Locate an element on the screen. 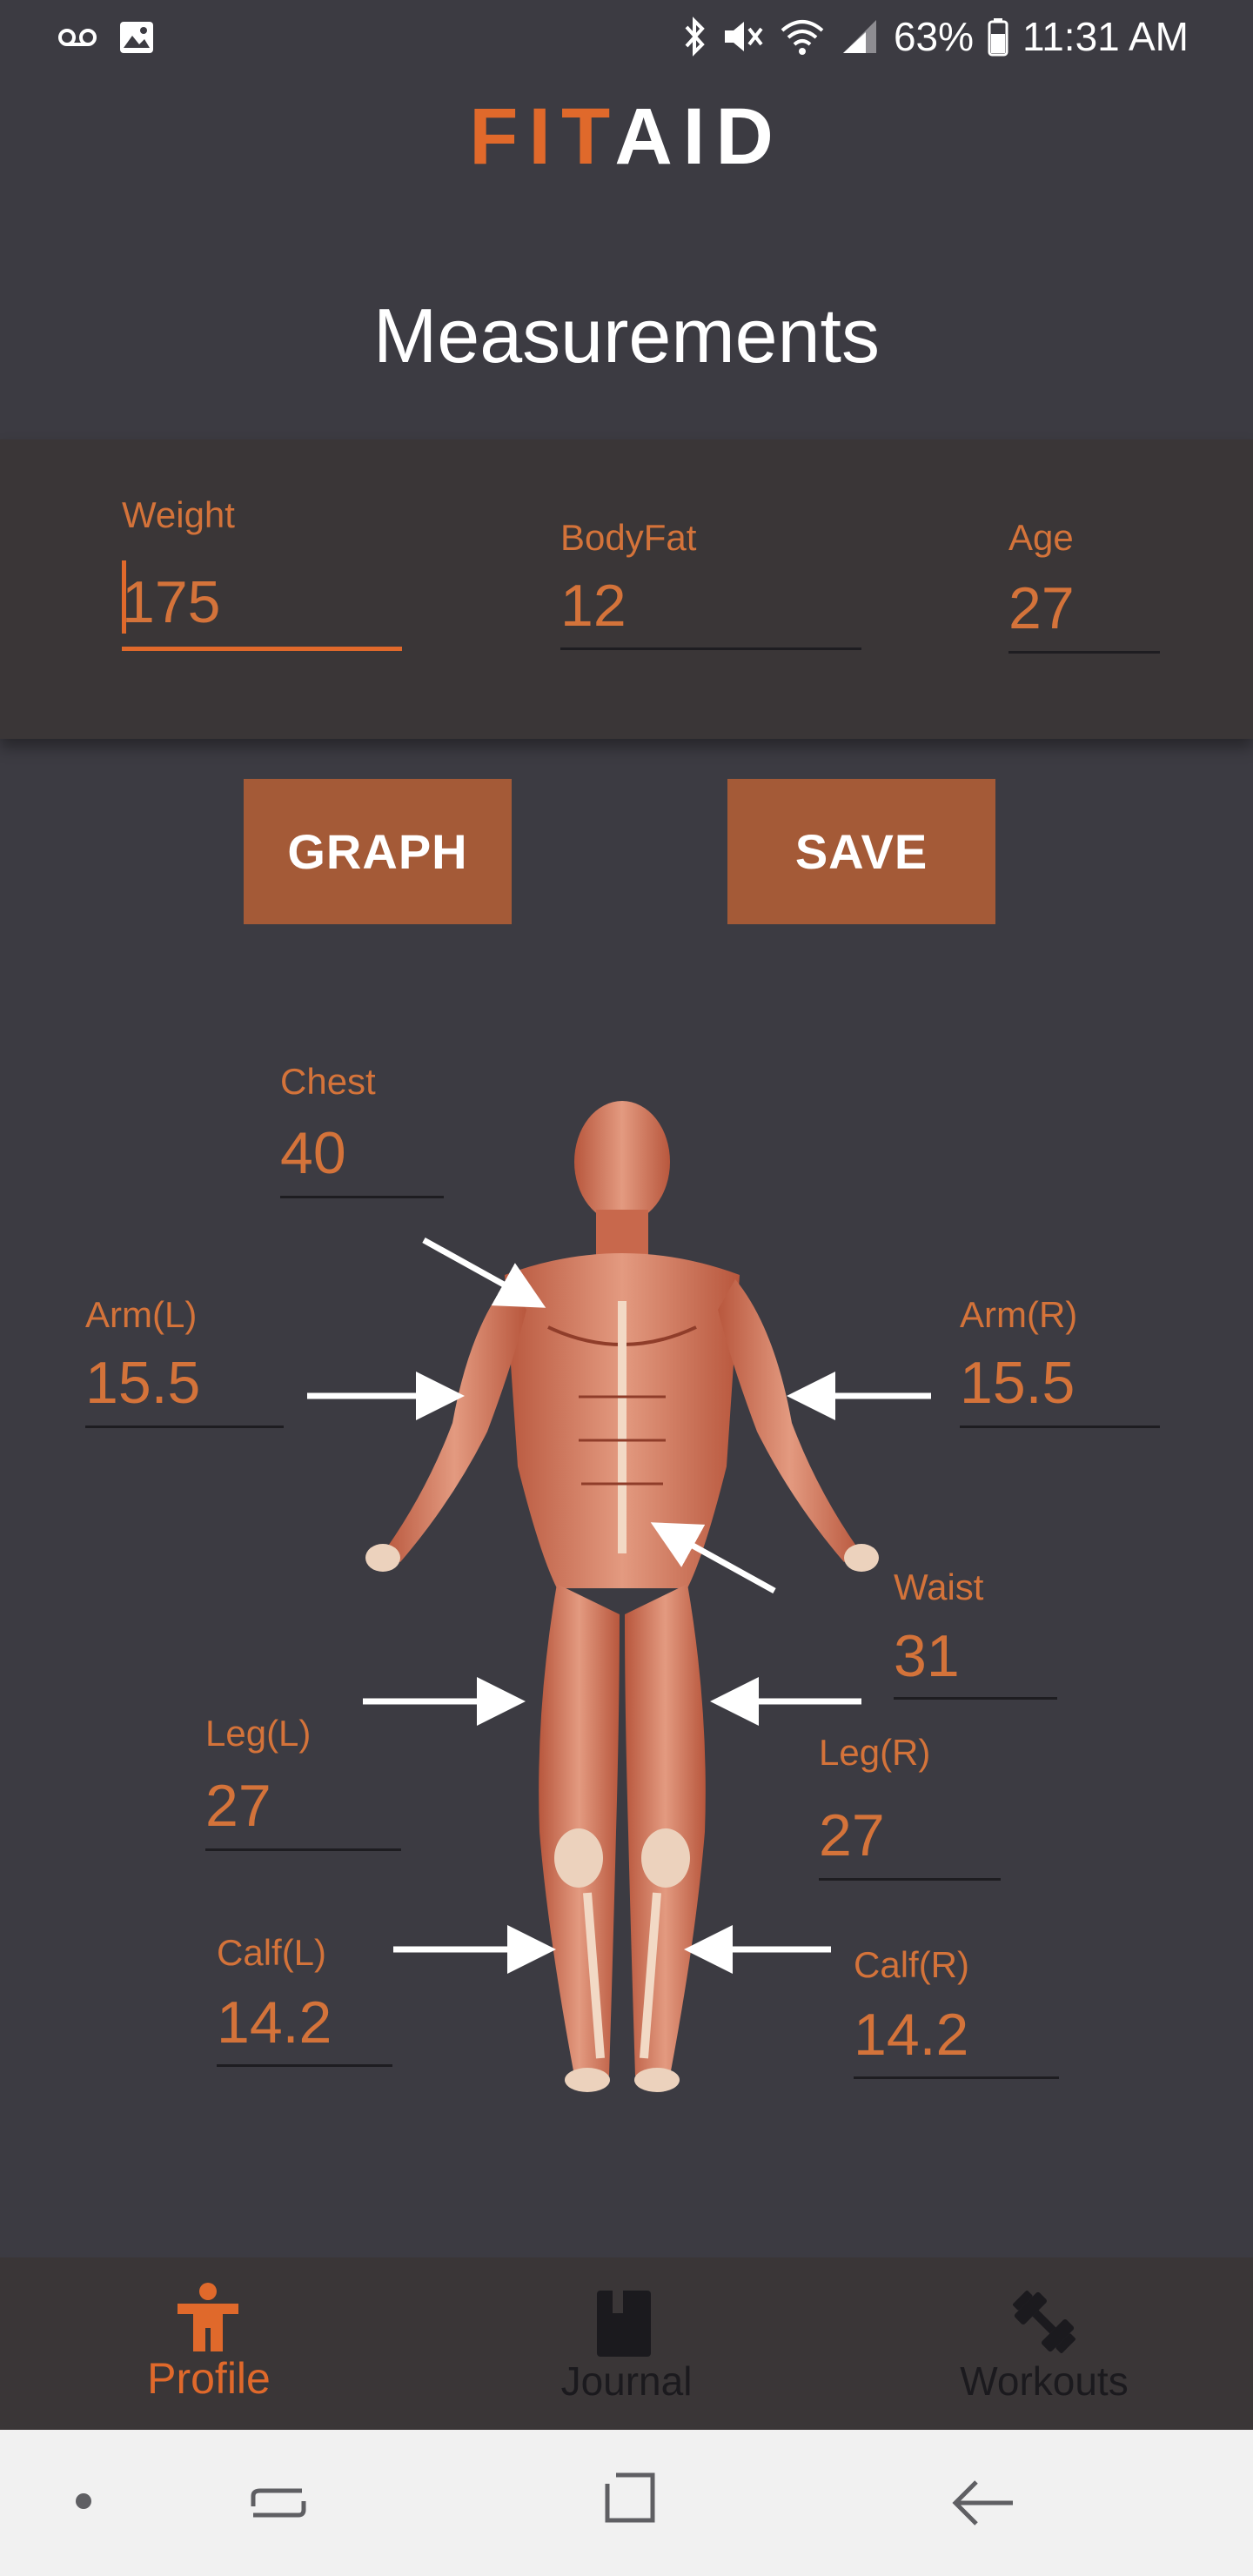 This screenshot has width=1253, height=2576. nav-item-profile: Profile is located at coordinates (209, 2343).